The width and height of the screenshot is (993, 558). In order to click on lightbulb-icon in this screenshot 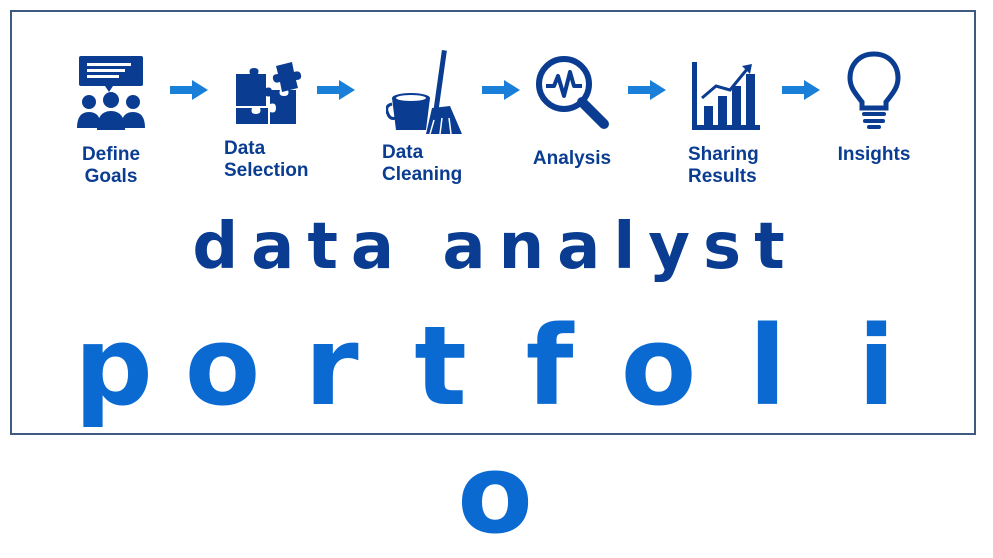, I will do `click(874, 90)`.